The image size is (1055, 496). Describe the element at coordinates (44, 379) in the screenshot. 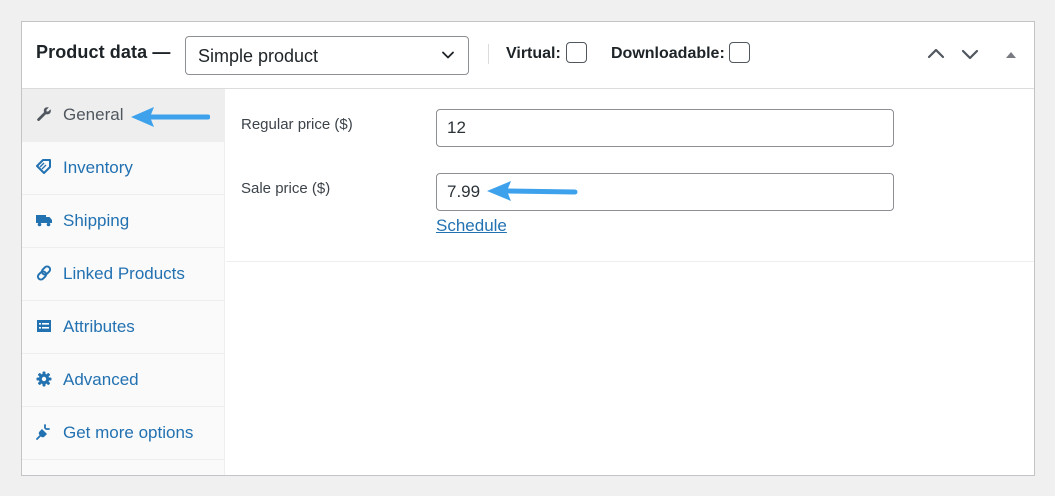

I see `gear-icon` at that location.